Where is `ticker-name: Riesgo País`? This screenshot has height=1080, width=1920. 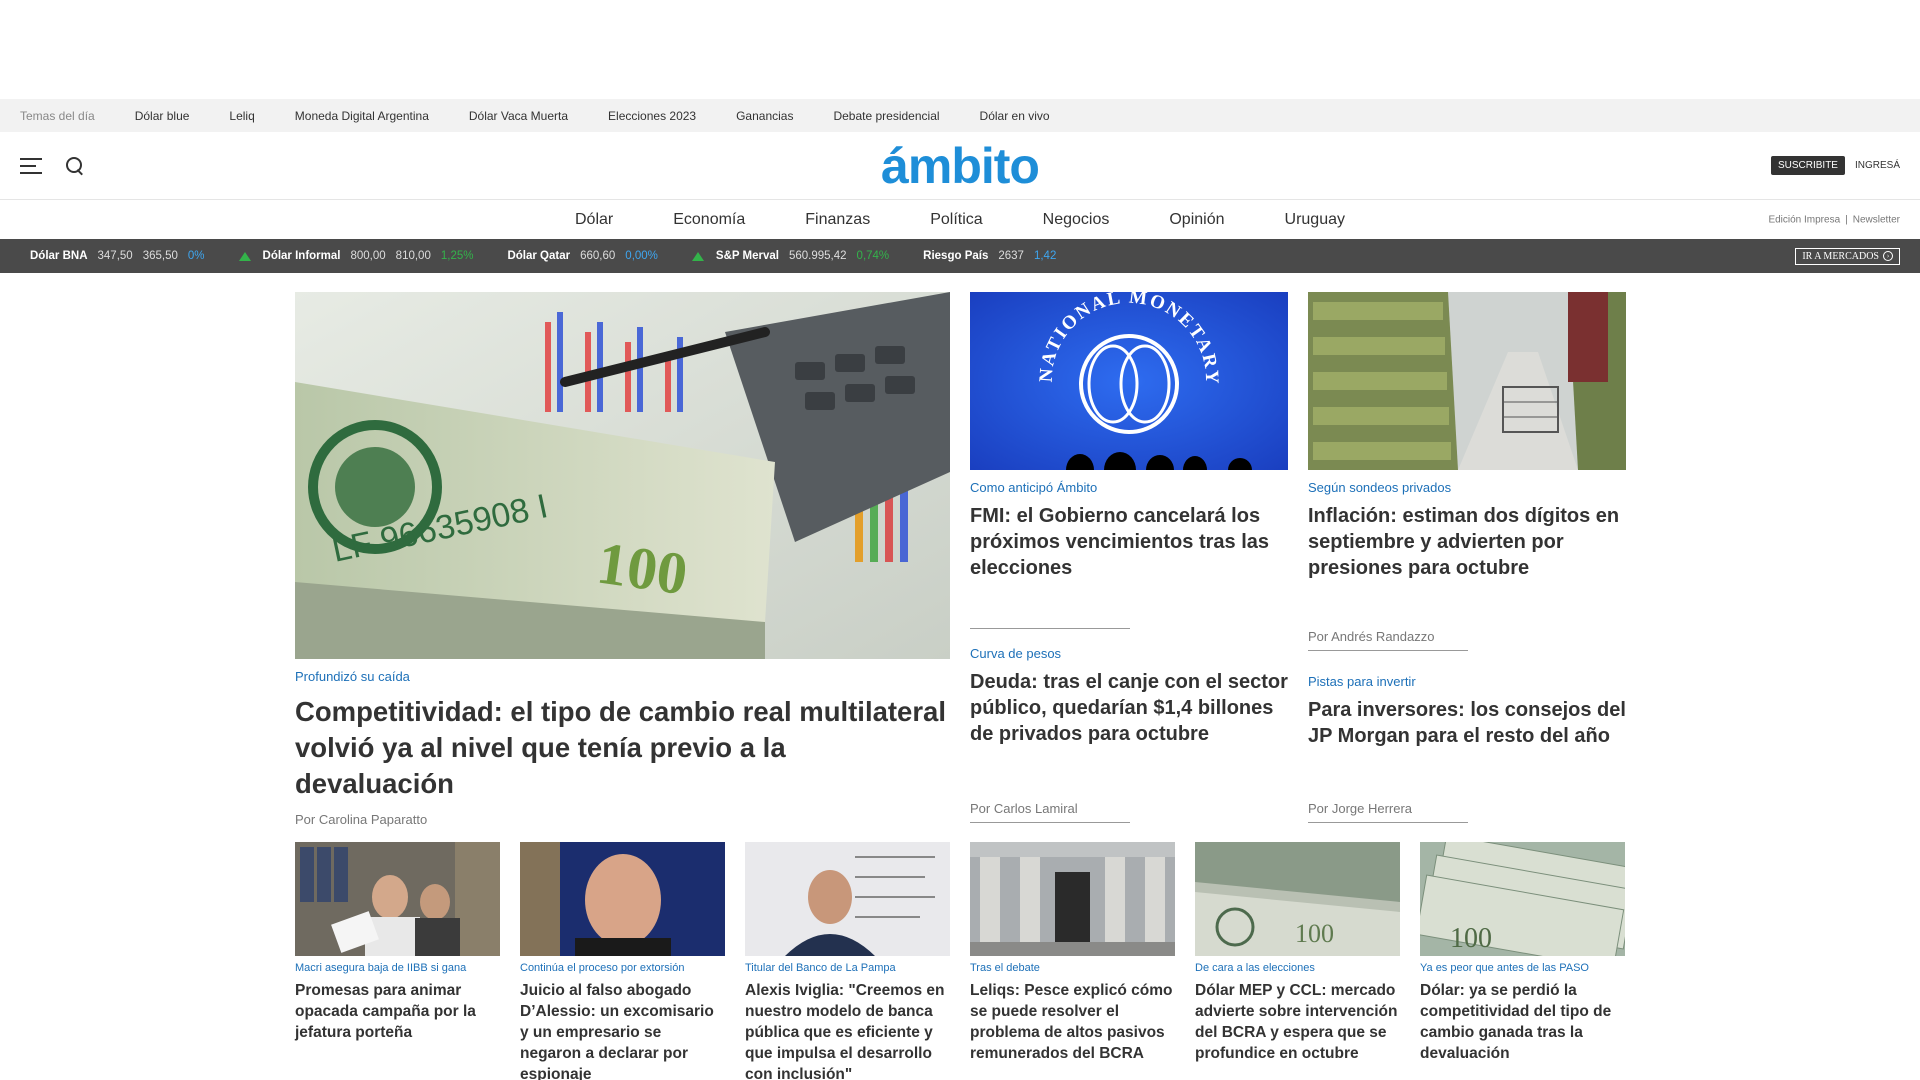
ticker-name: Riesgo País is located at coordinates (956, 256).